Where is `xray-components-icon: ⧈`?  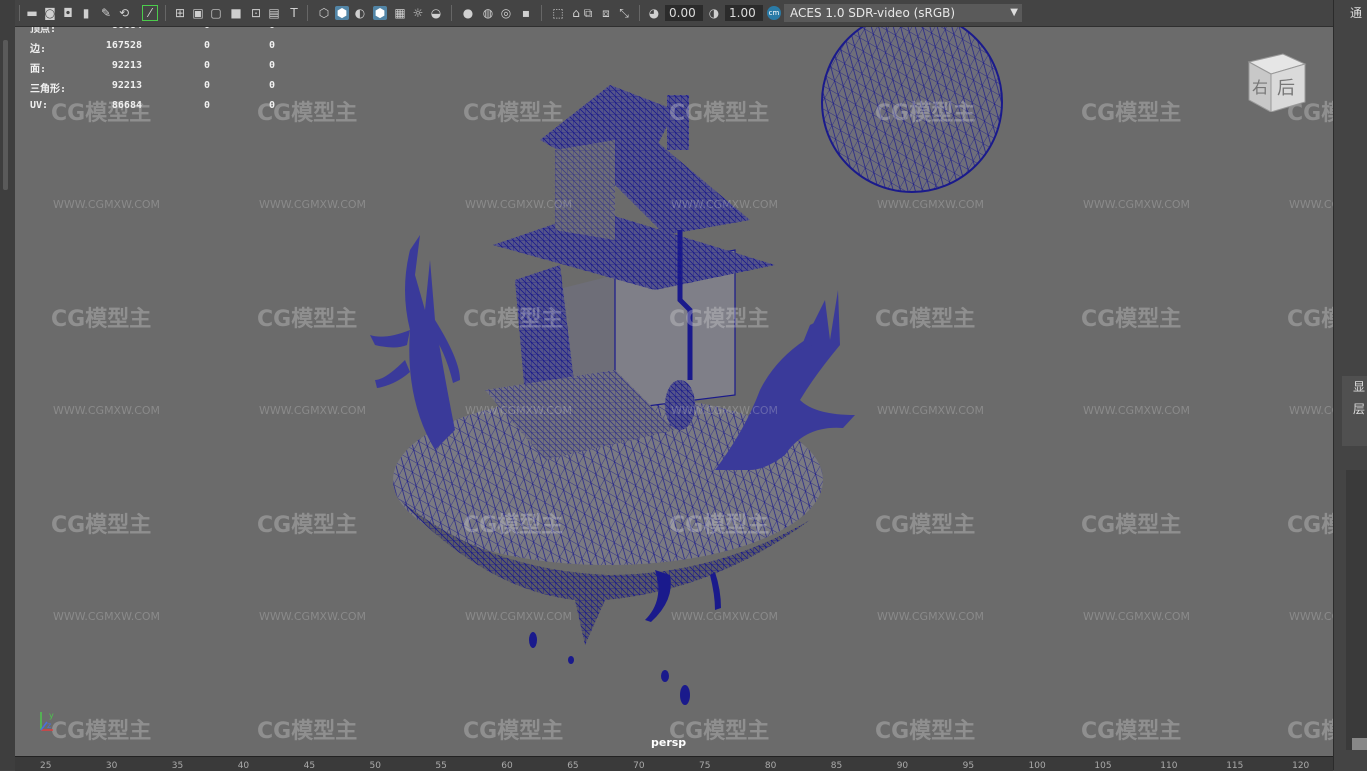
xray-components-icon: ⧈ is located at coordinates (606, 13).